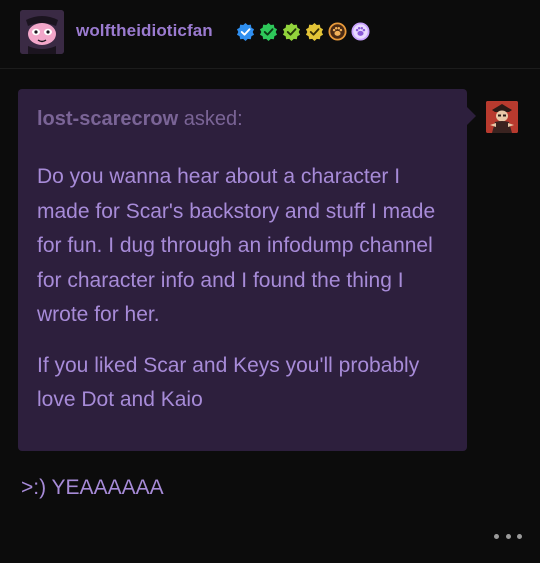  I want to click on blog-avatar, so click(42, 32).